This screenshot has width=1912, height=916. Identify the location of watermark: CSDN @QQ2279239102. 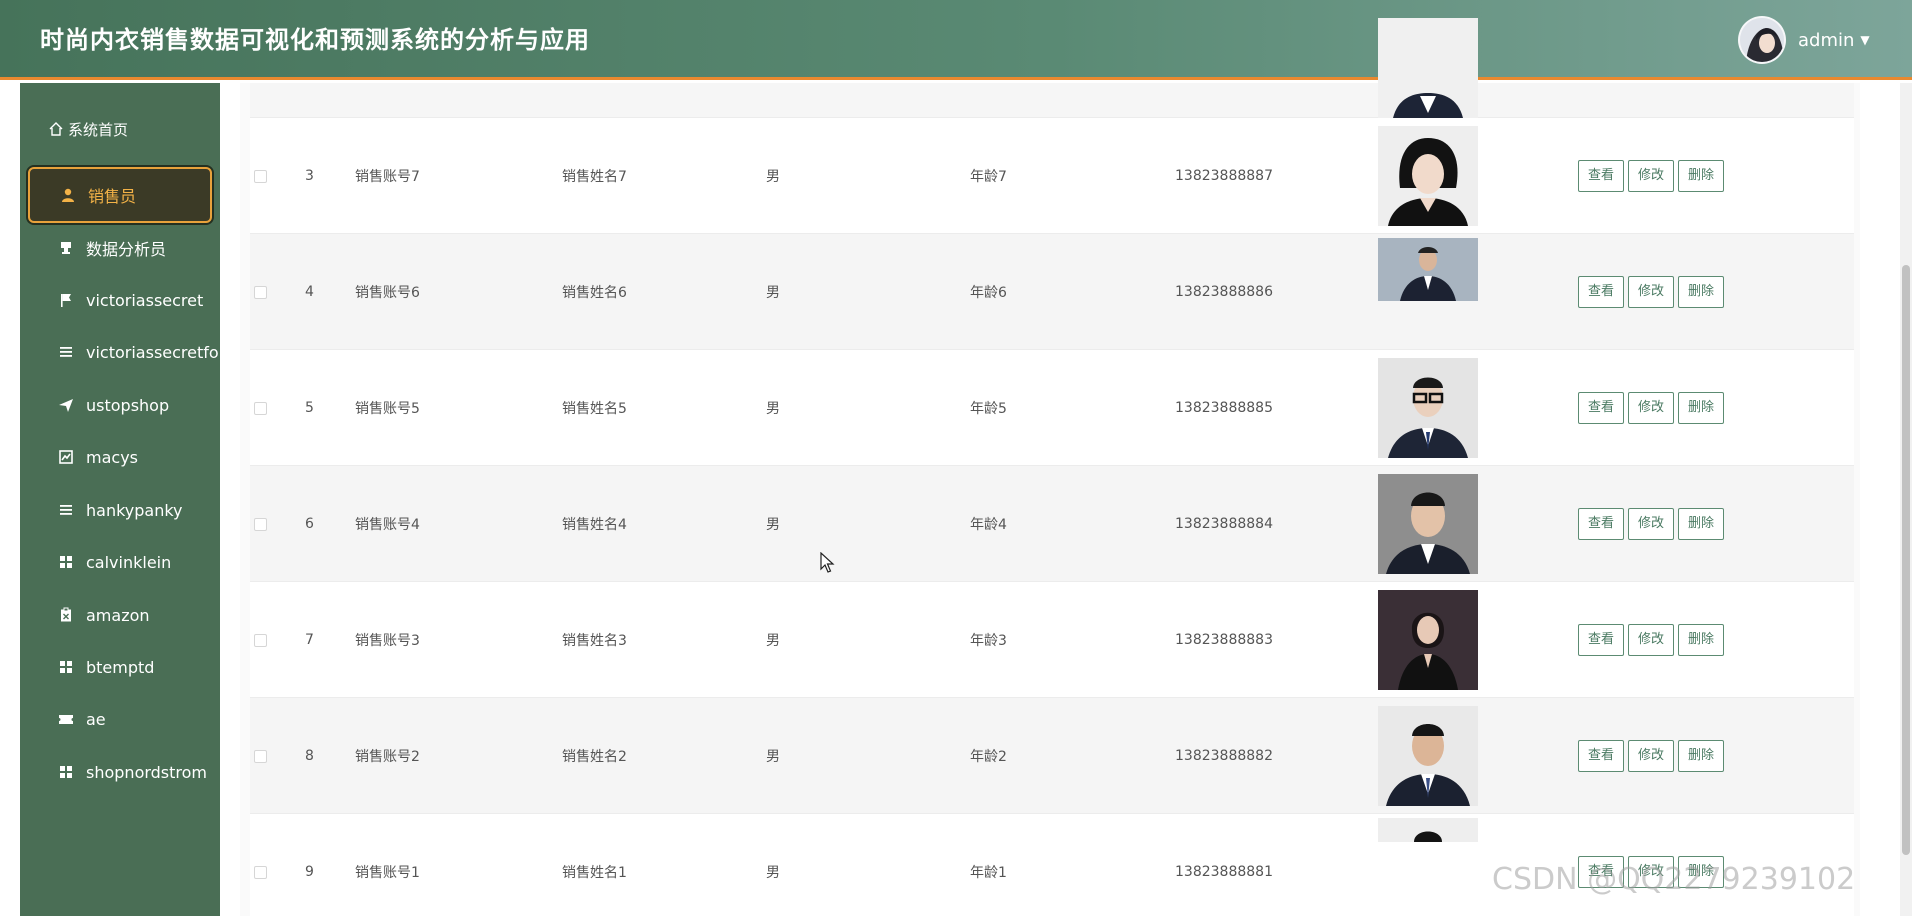
(1674, 879).